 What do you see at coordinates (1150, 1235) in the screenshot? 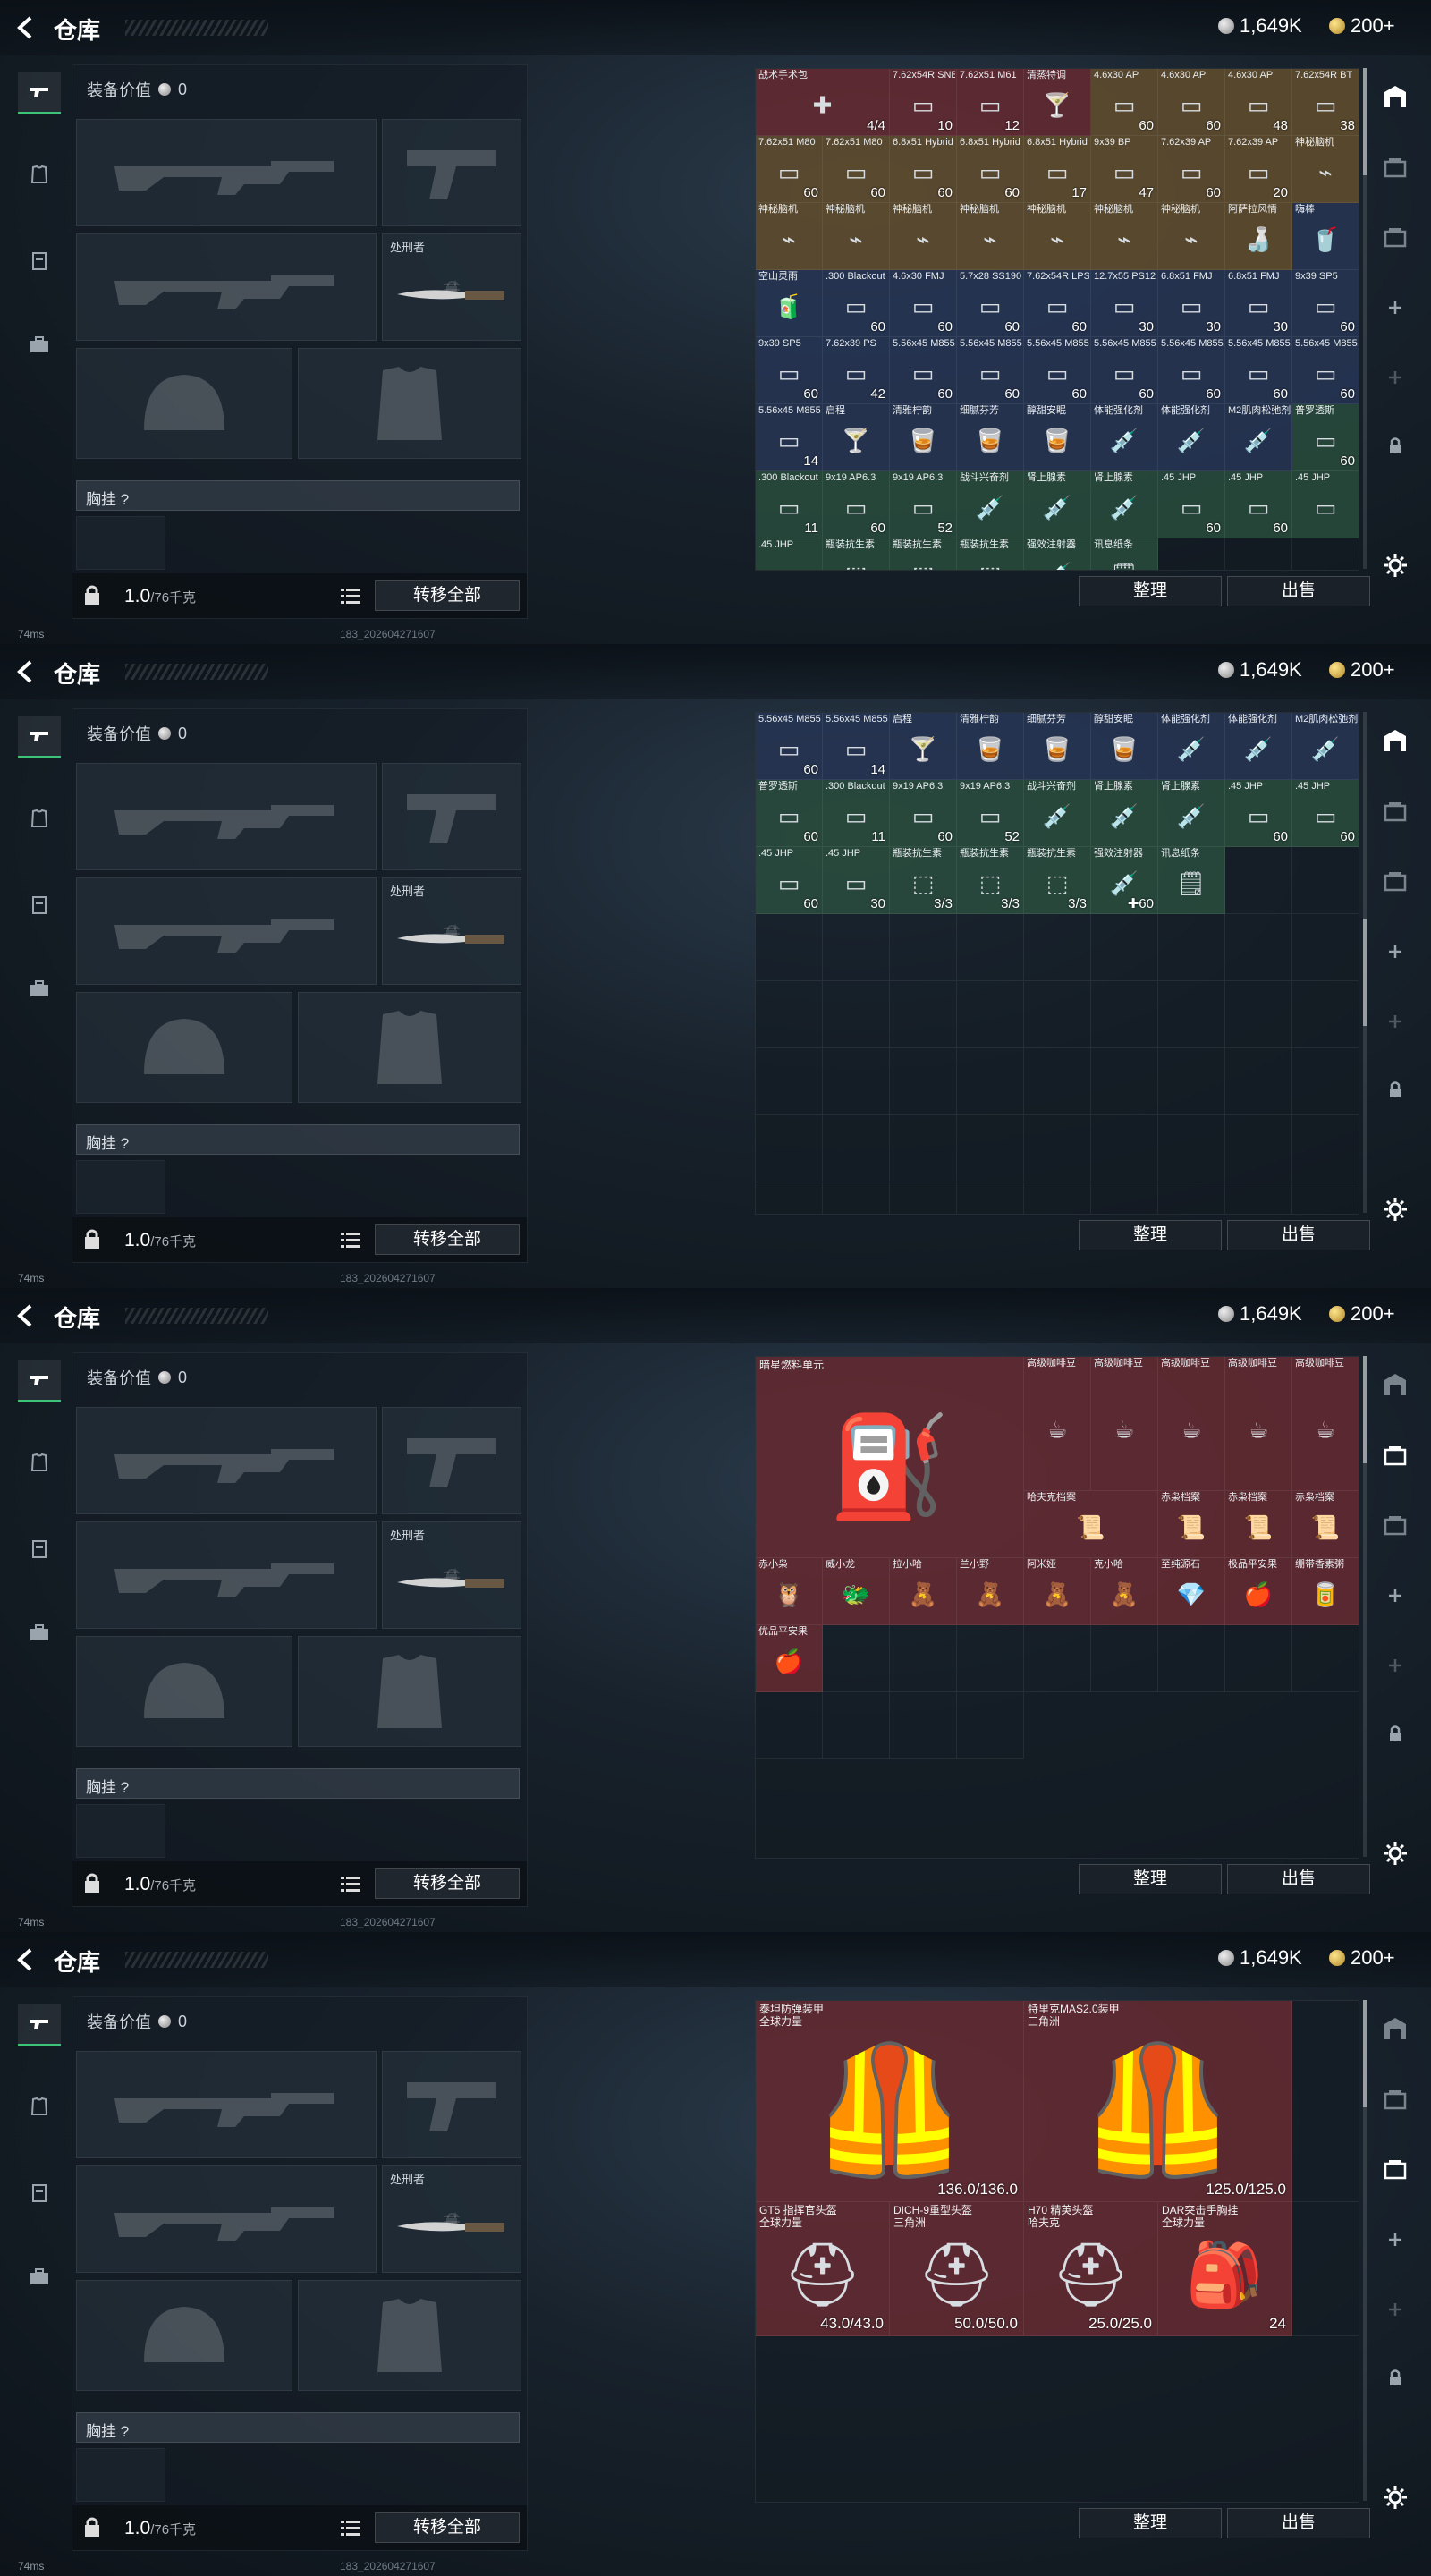
I see `sort-button: 整理` at bounding box center [1150, 1235].